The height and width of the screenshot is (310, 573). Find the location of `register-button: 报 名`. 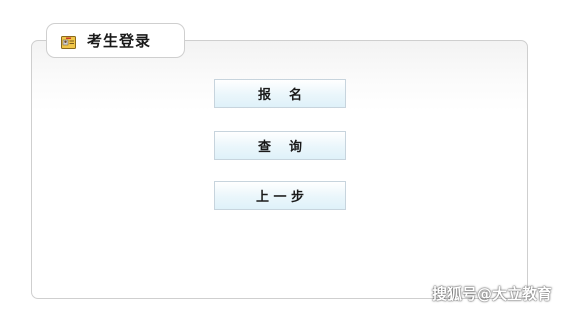

register-button: 报 名 is located at coordinates (280, 93).